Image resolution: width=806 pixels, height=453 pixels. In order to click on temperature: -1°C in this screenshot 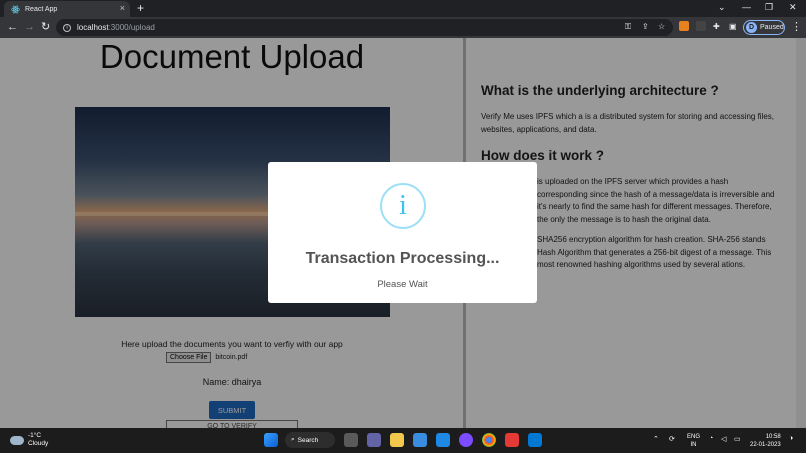, I will do `click(35, 435)`.